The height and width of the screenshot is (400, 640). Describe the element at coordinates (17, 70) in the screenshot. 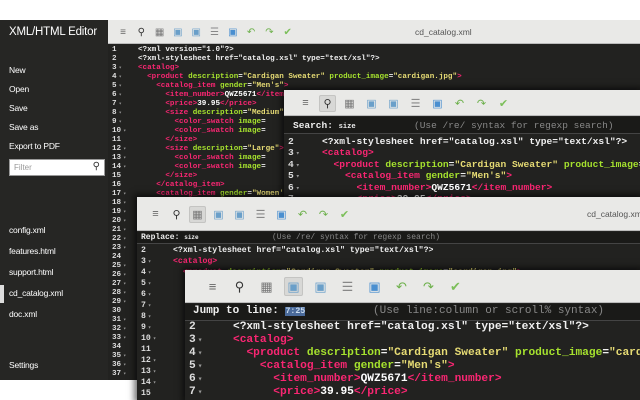

I see `menu-new: New` at that location.